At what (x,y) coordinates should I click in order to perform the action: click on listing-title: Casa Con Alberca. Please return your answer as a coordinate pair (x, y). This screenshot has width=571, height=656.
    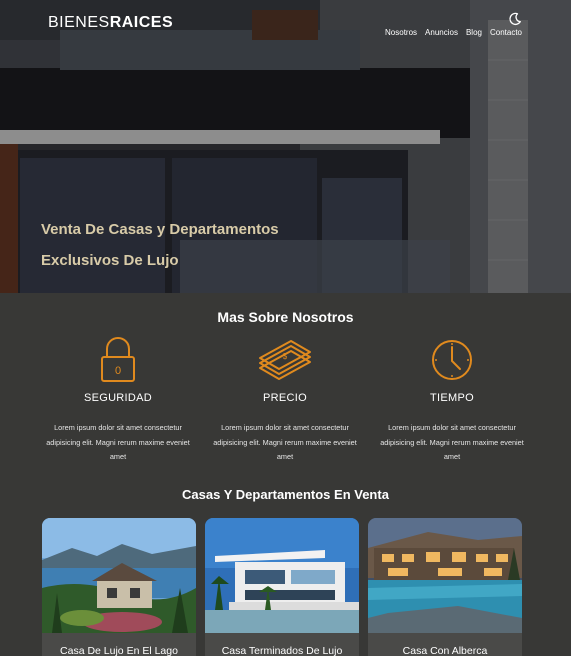
    Looking at the image, I should click on (445, 650).